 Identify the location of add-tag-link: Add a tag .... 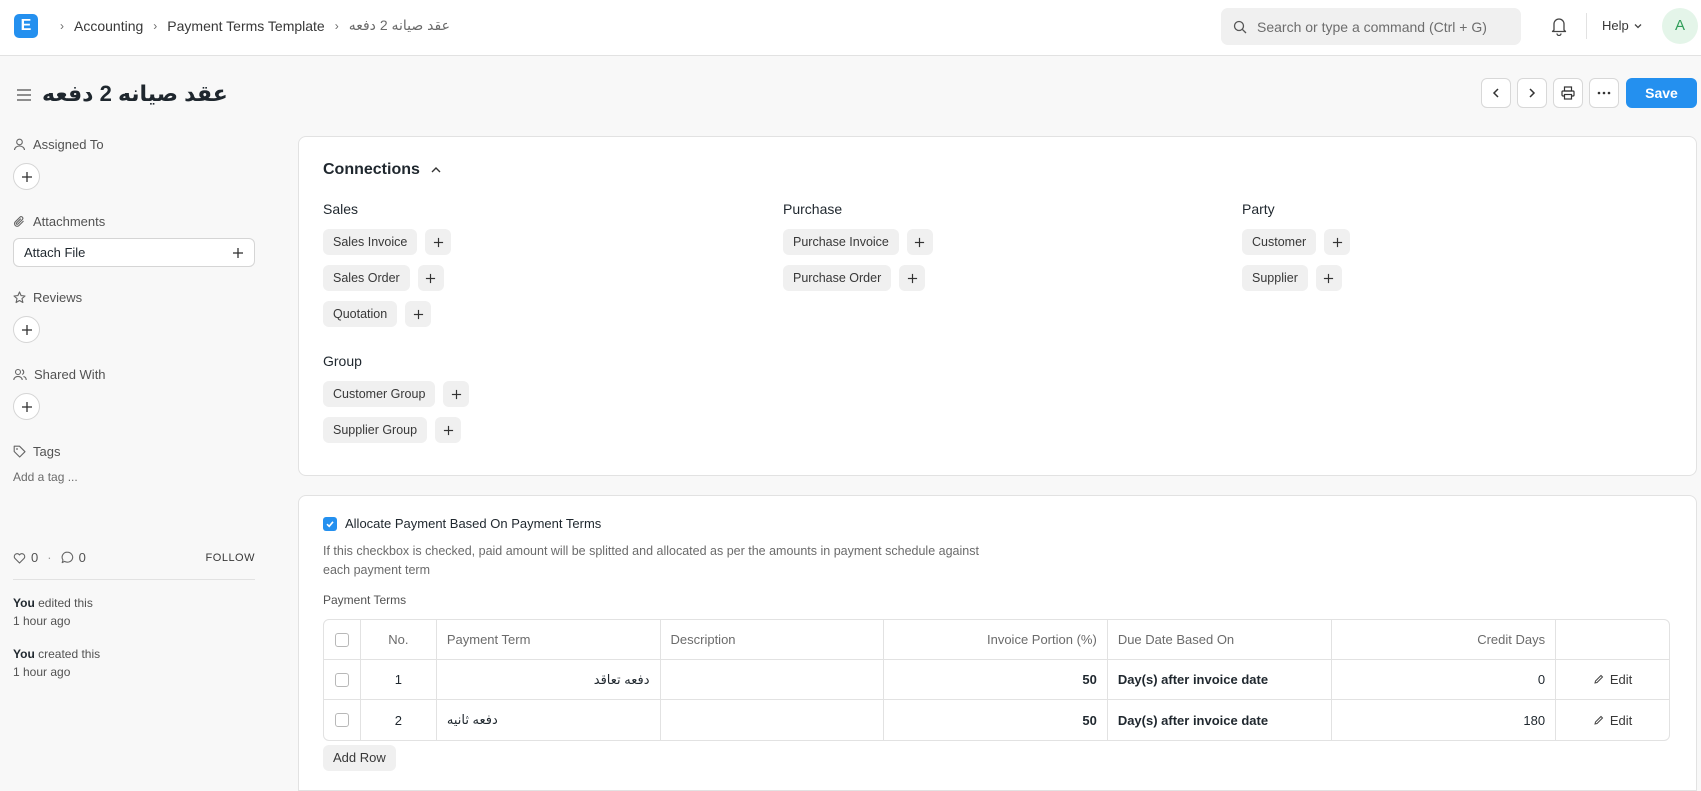
(134, 477).